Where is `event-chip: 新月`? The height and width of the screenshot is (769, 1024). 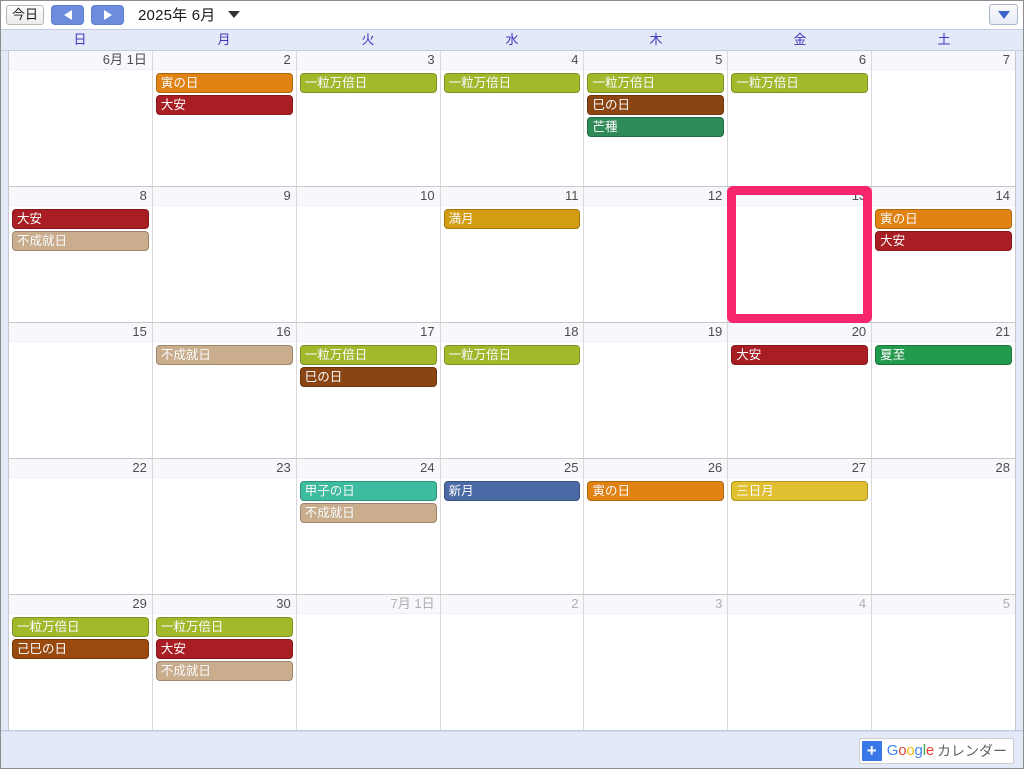
event-chip: 新月 is located at coordinates (512, 491).